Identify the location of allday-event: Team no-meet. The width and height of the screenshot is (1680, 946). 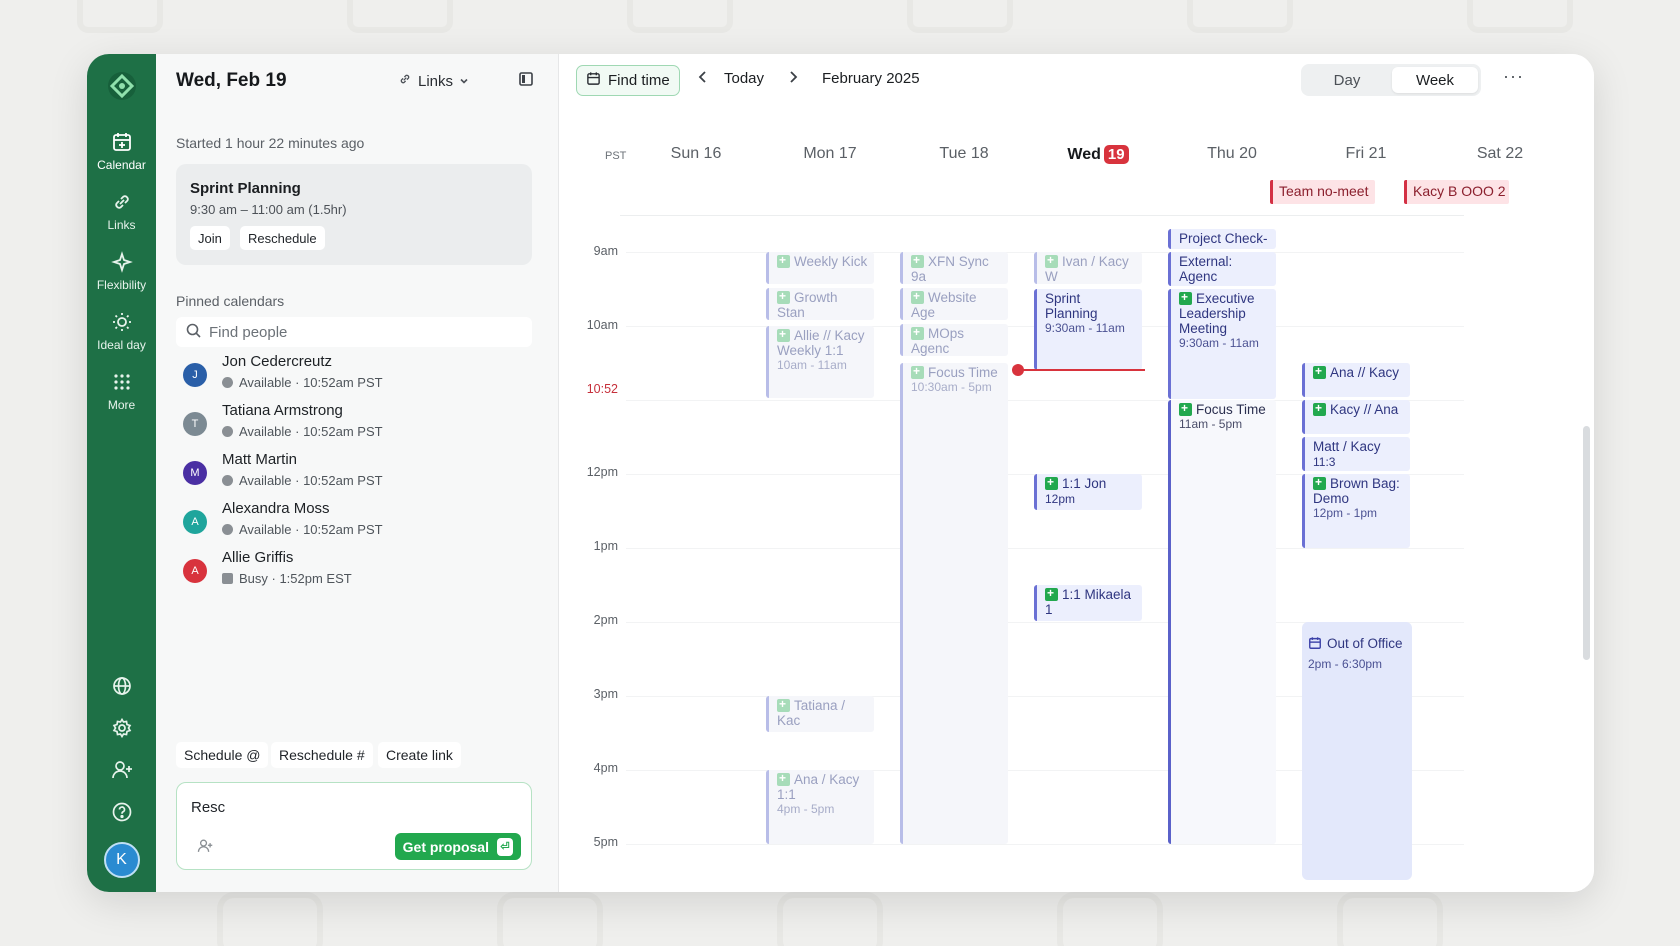
(1322, 192).